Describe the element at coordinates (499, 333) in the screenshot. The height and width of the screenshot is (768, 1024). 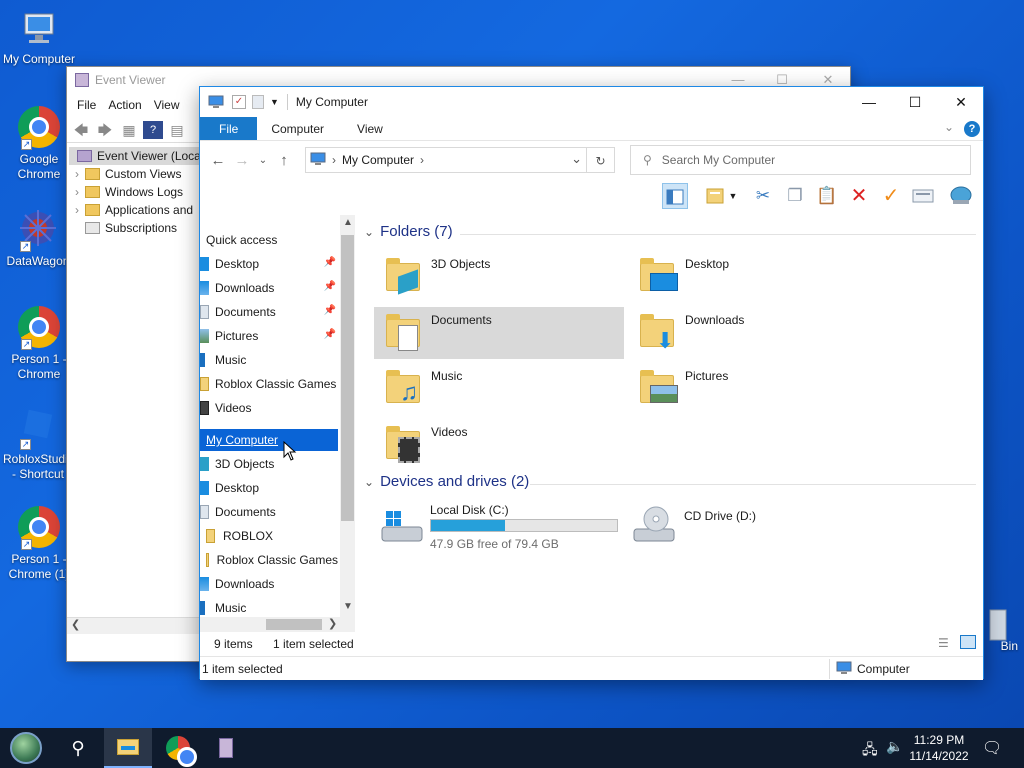
I see `folder-tile-documents: Documents` at that location.